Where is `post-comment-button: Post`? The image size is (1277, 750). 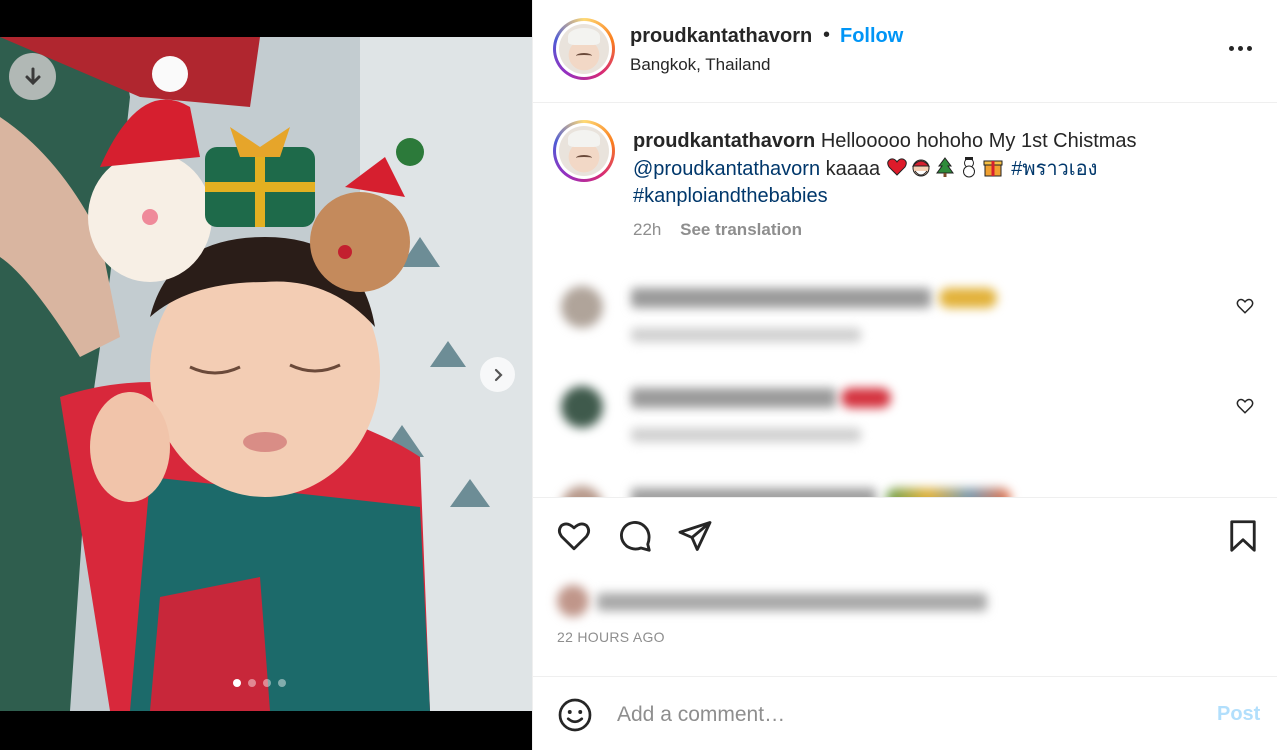
post-comment-button: Post is located at coordinates (1238, 714).